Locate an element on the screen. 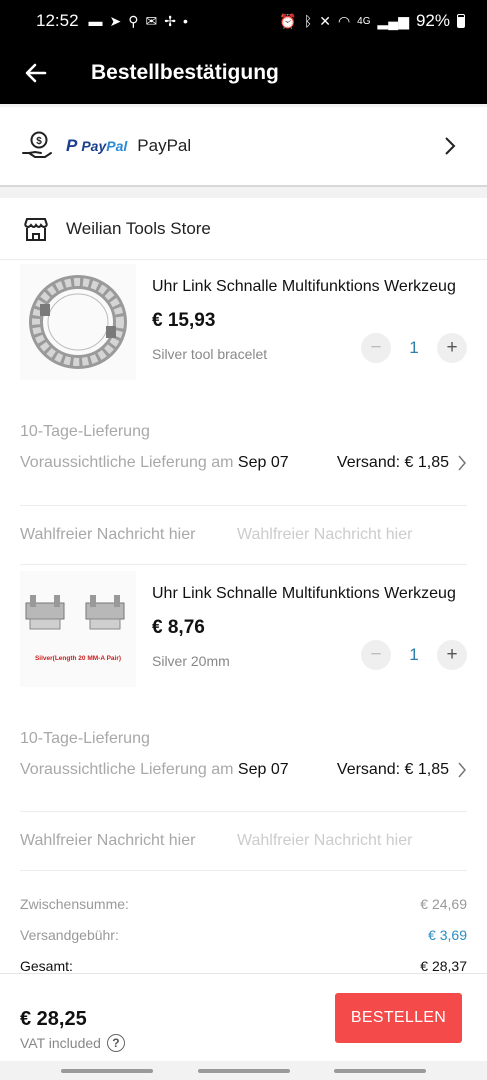  back-nav-button is located at coordinates (380, 1071).